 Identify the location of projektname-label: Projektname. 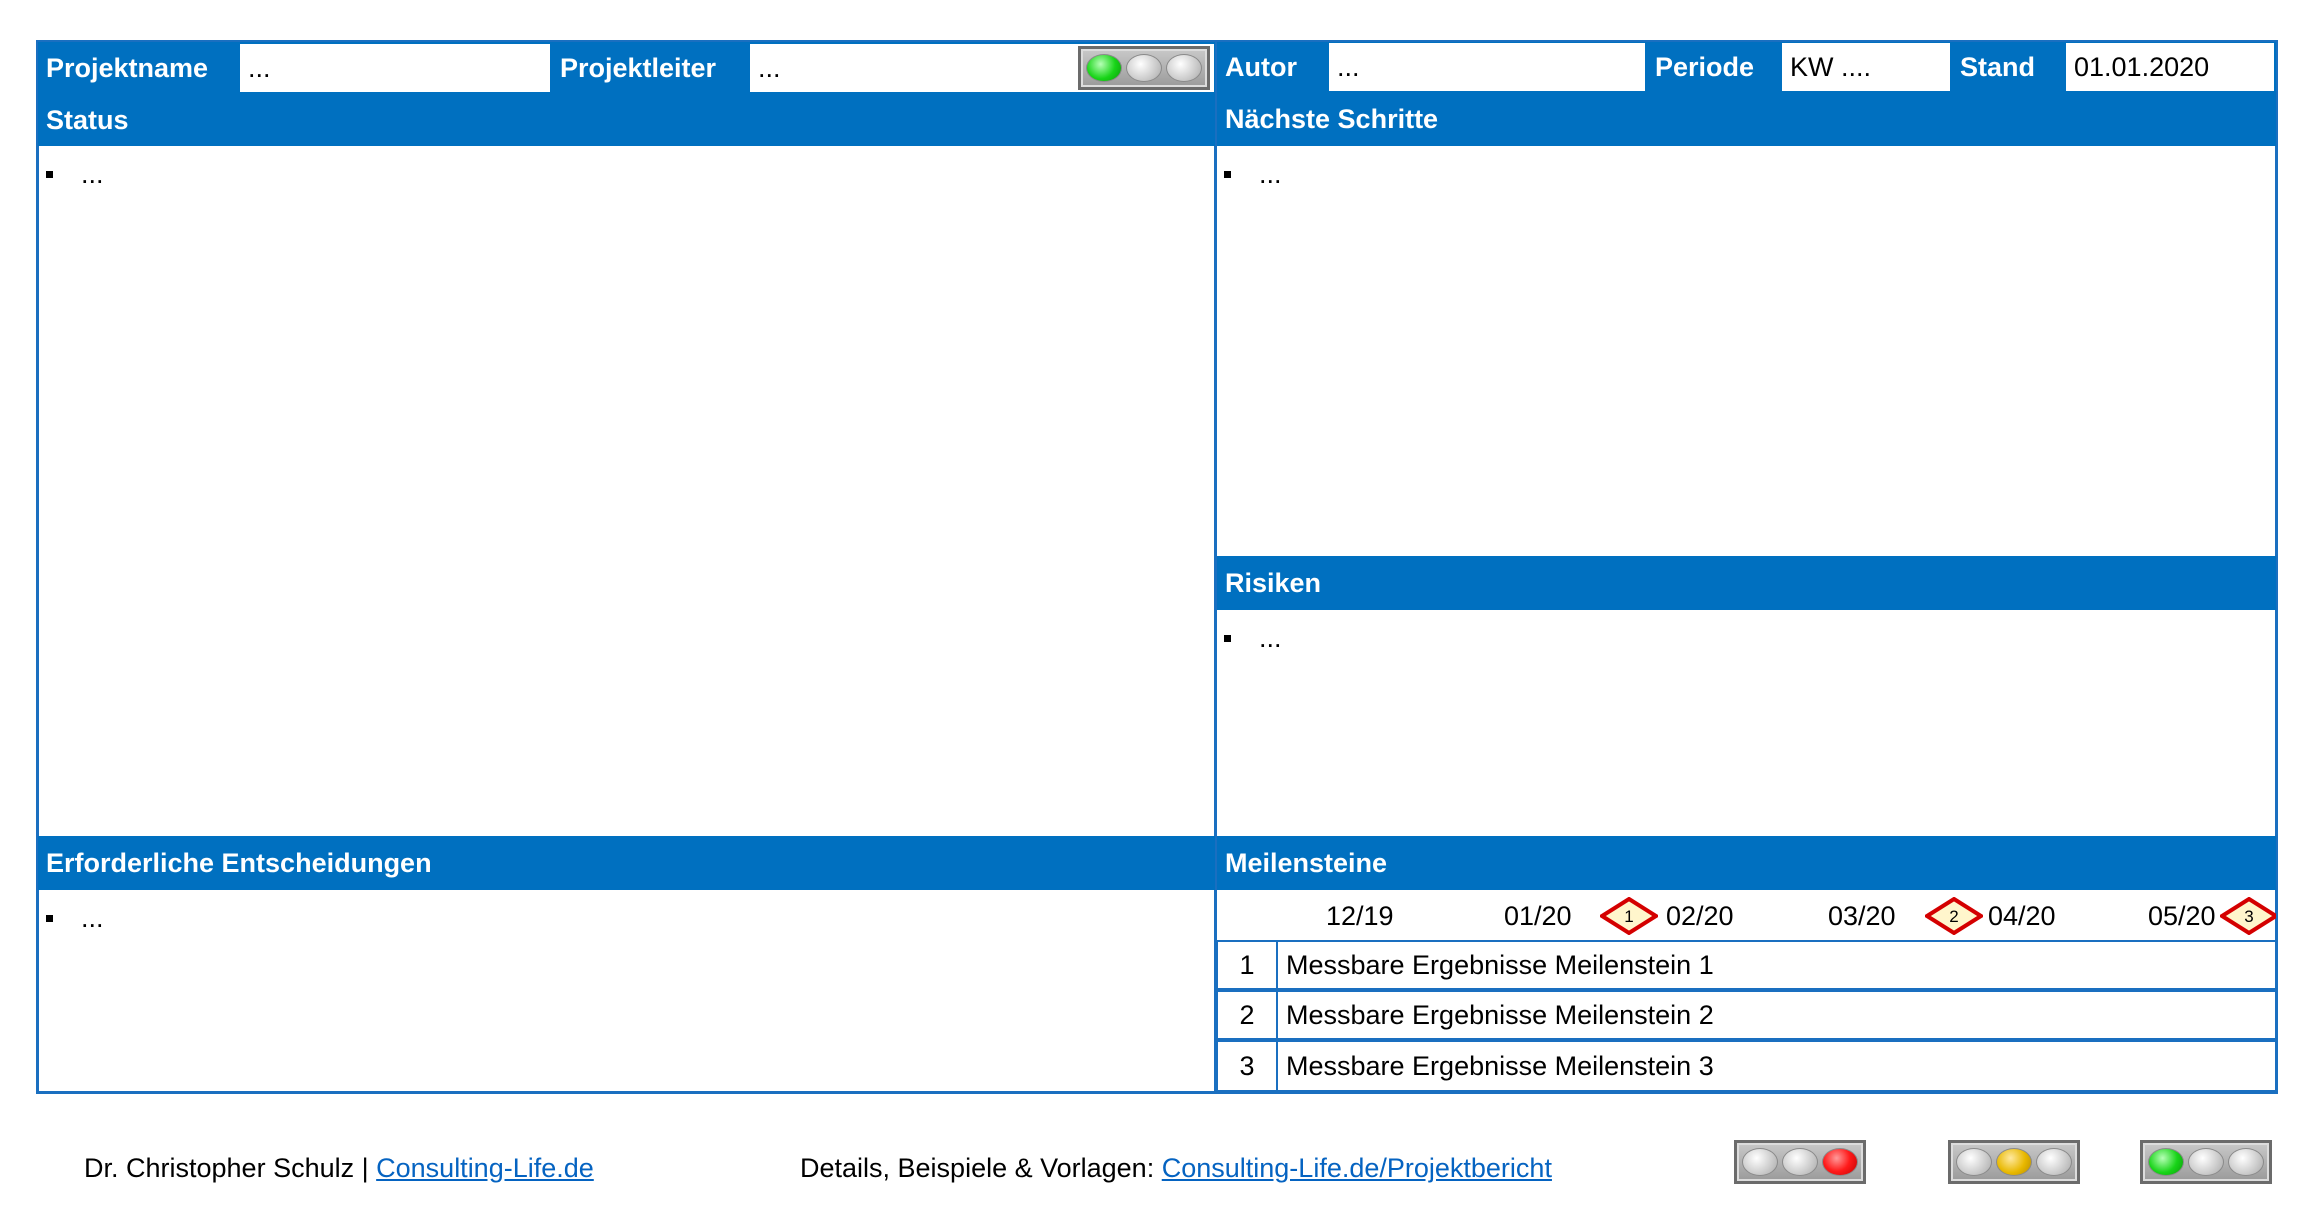
(127, 67).